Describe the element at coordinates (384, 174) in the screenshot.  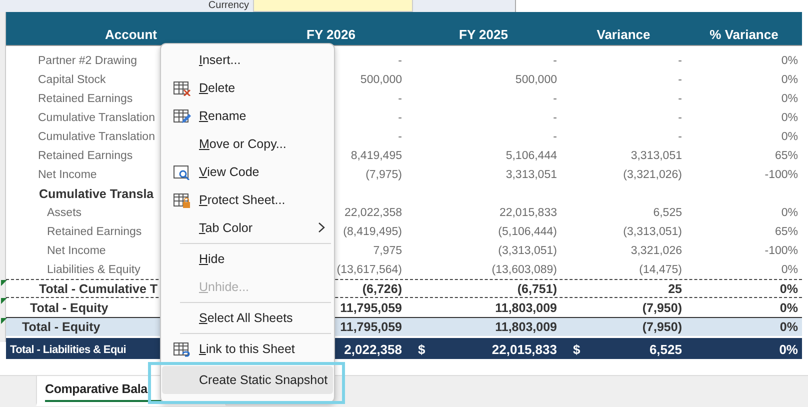
I see `table-cell: (7,975)` at that location.